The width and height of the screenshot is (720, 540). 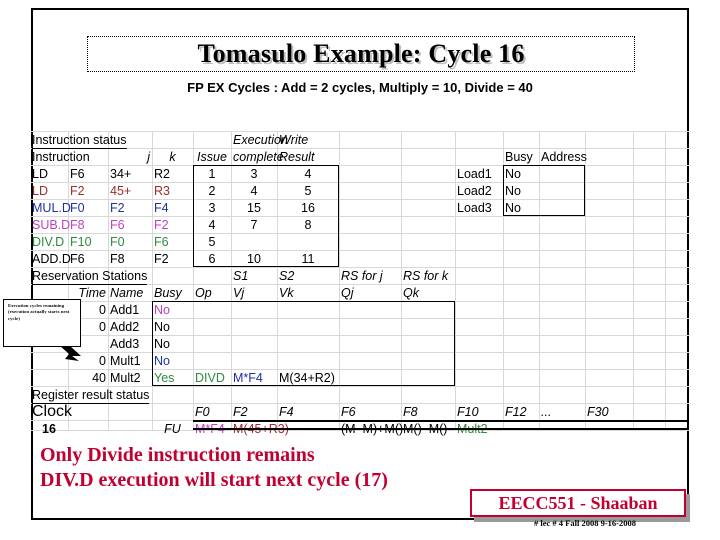 What do you see at coordinates (48, 242) in the screenshot?
I see `instruction-op: DIV.D` at bounding box center [48, 242].